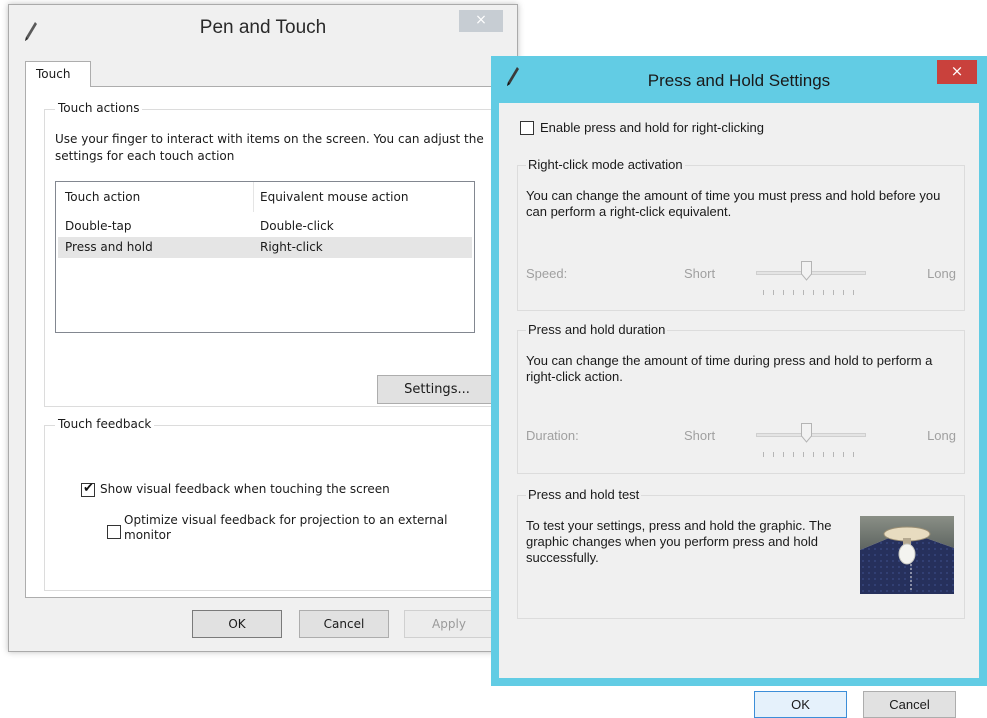 This screenshot has height=718, width=987. Describe the element at coordinates (297, 226) in the screenshot. I see `mouse-action-cell: Double-click` at that location.